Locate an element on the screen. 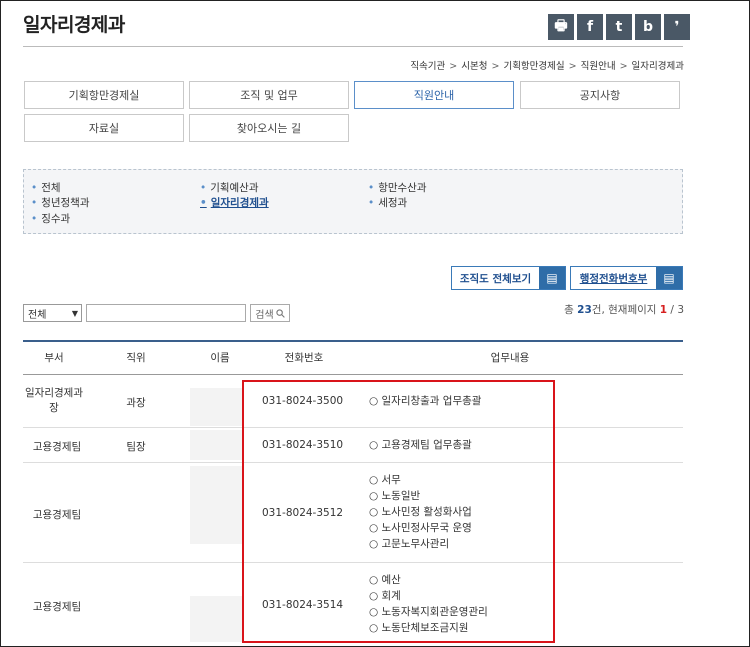 Image resolution: width=750 pixels, height=647 pixels. search-input is located at coordinates (166, 313).